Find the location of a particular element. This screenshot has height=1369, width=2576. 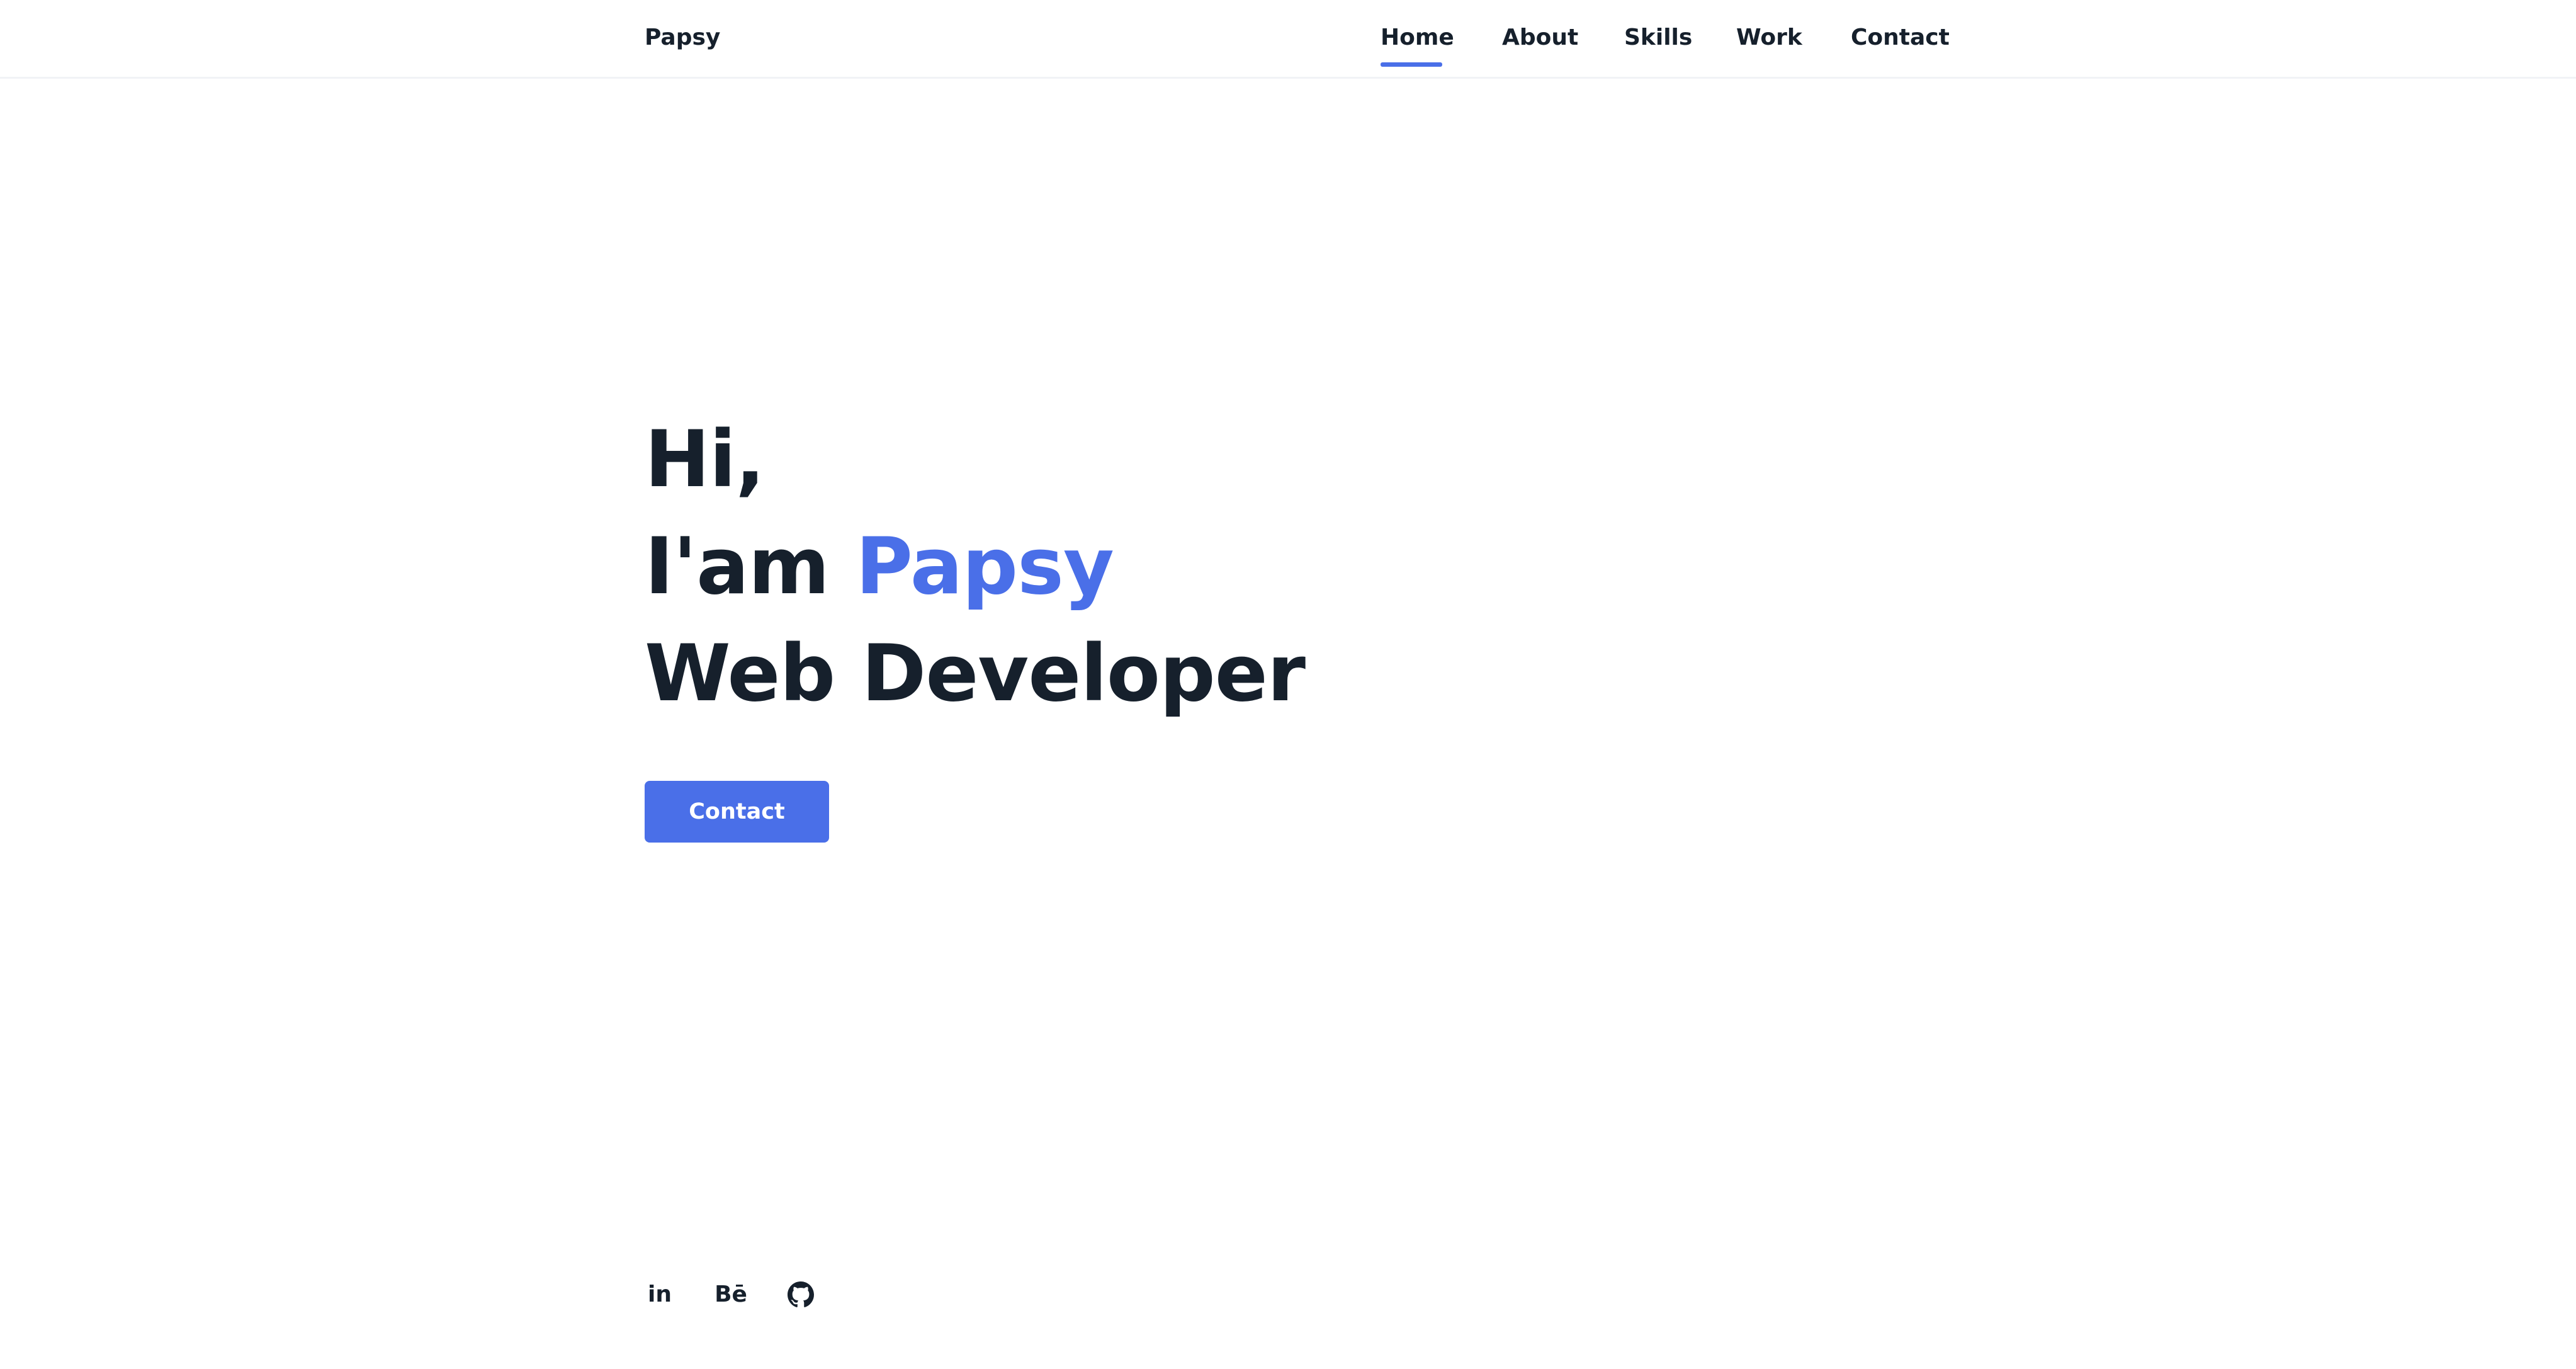

nav-contact-link: Contact is located at coordinates (1900, 38).